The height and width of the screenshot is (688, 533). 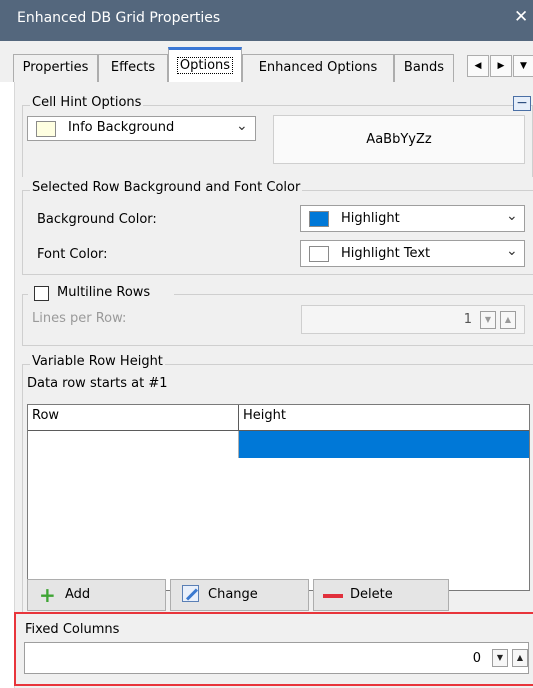 What do you see at coordinates (79, 318) in the screenshot?
I see `lines-per-row-label: Lines per Row:` at bounding box center [79, 318].